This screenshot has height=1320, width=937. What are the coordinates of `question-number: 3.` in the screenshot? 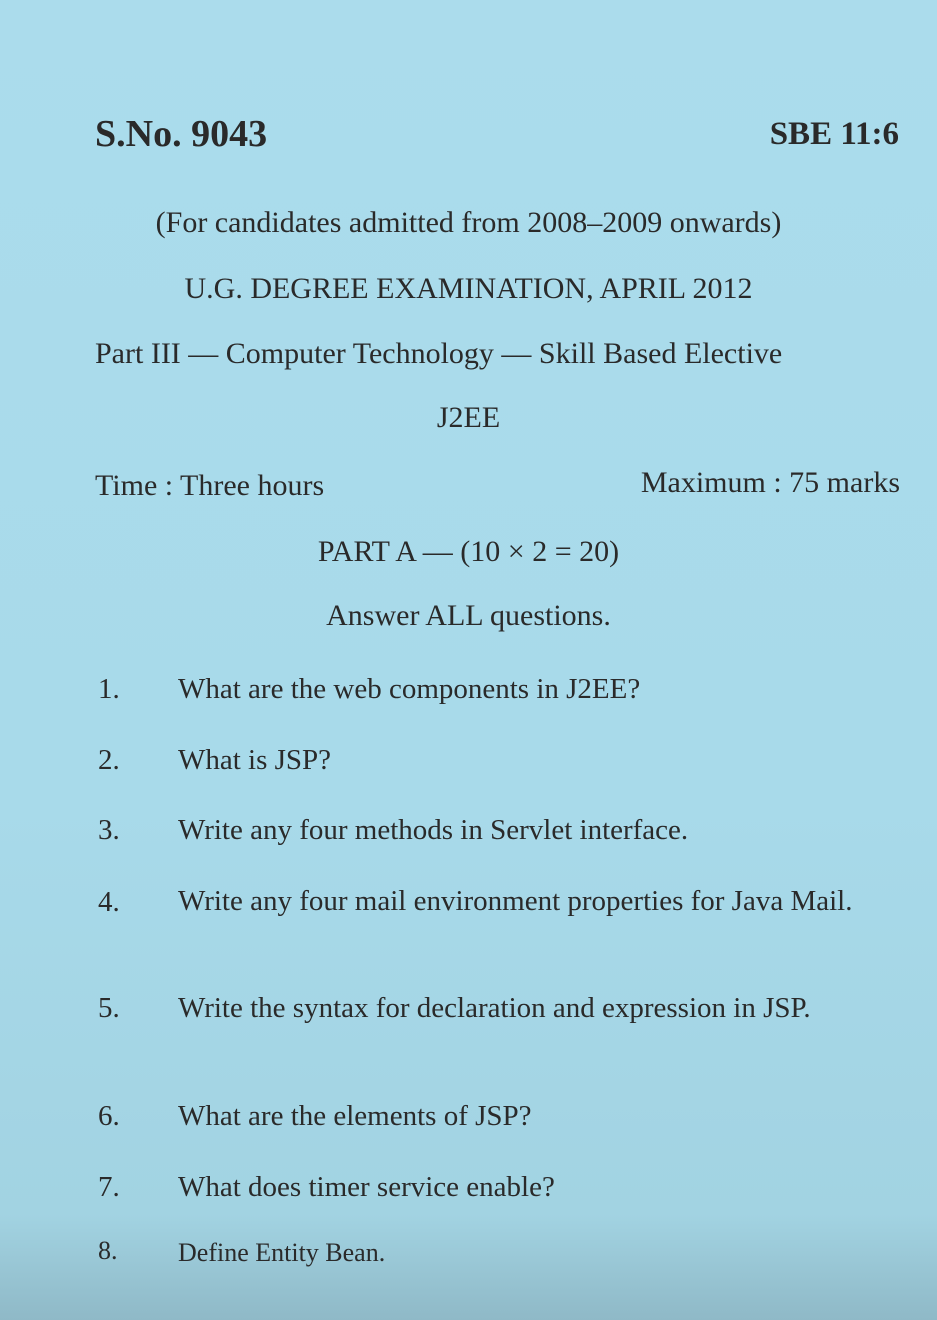 It's located at (109, 830).